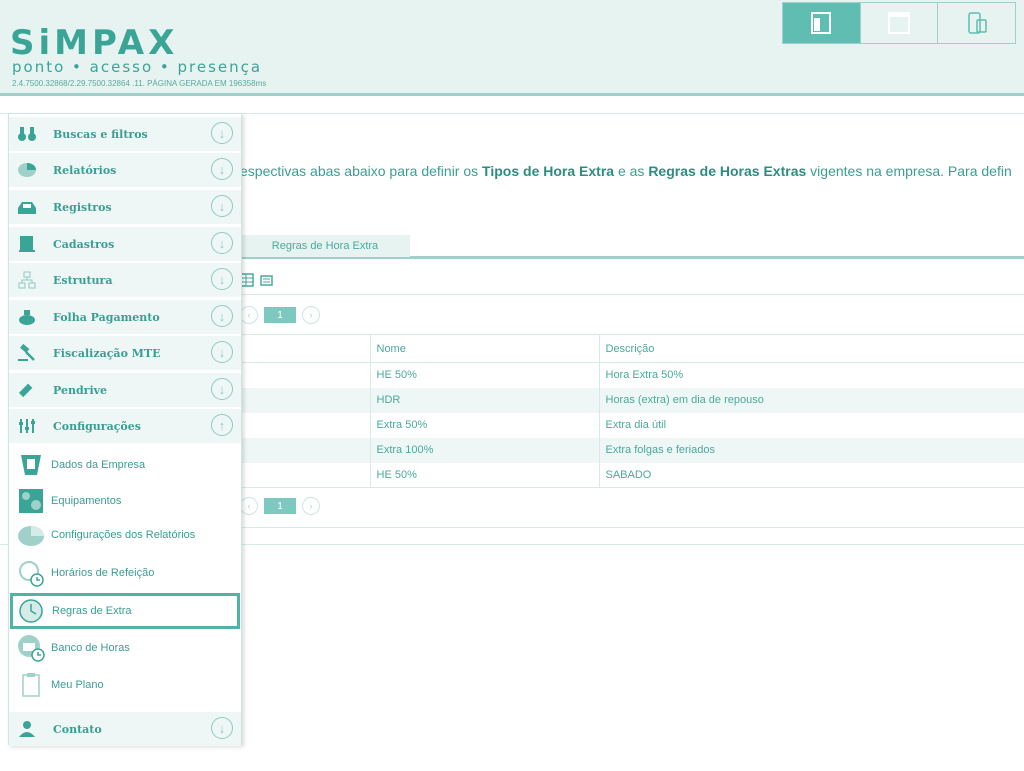 The width and height of the screenshot is (1024, 771). Describe the element at coordinates (305, 348) in the screenshot. I see `column-header-code` at that location.